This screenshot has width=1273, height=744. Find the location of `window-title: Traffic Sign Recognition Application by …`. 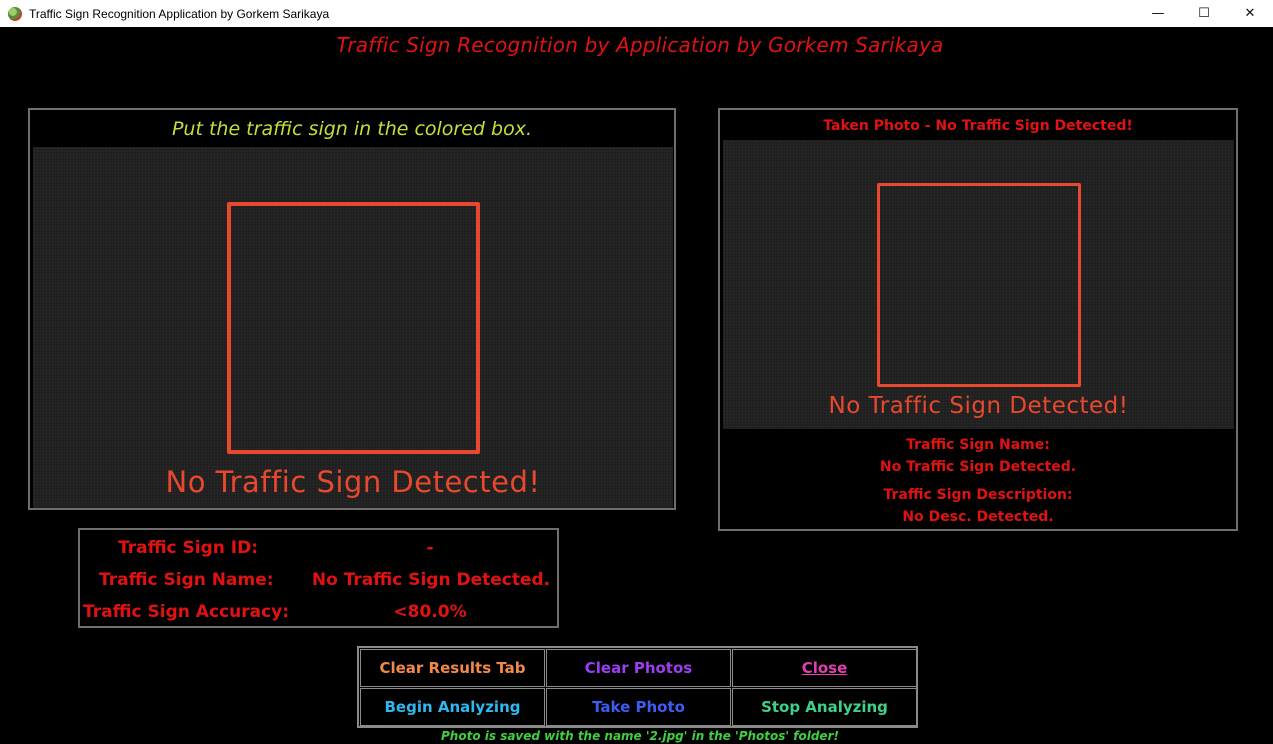

window-title: Traffic Sign Recognition Application by … is located at coordinates (179, 13).